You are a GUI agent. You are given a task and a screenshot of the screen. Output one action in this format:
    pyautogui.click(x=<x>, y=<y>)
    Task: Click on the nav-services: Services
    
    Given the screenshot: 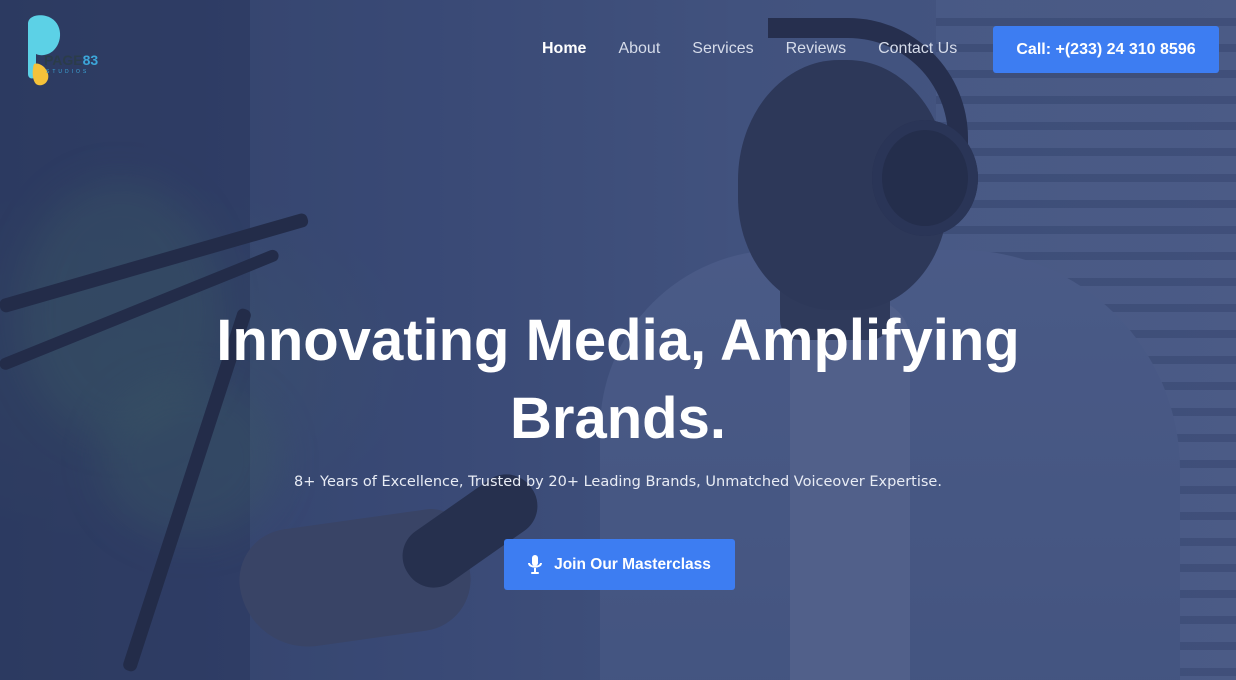 What is the action you would take?
    pyautogui.click(x=722, y=49)
    